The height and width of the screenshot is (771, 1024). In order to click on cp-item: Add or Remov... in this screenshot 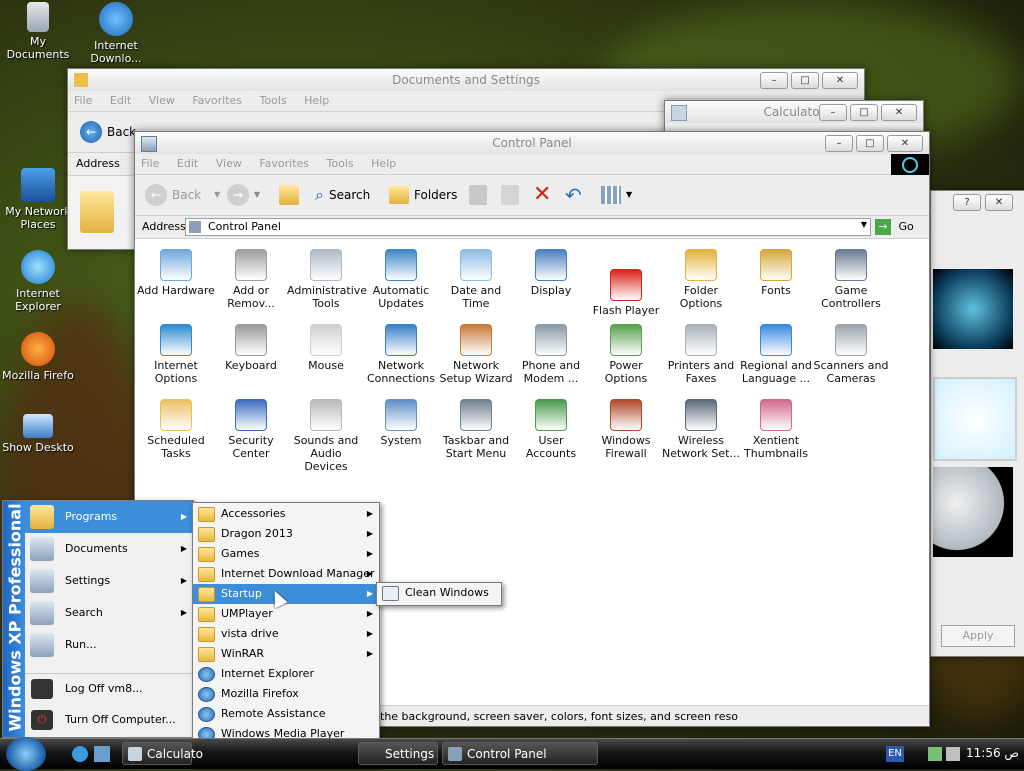, I will do `click(251, 279)`.